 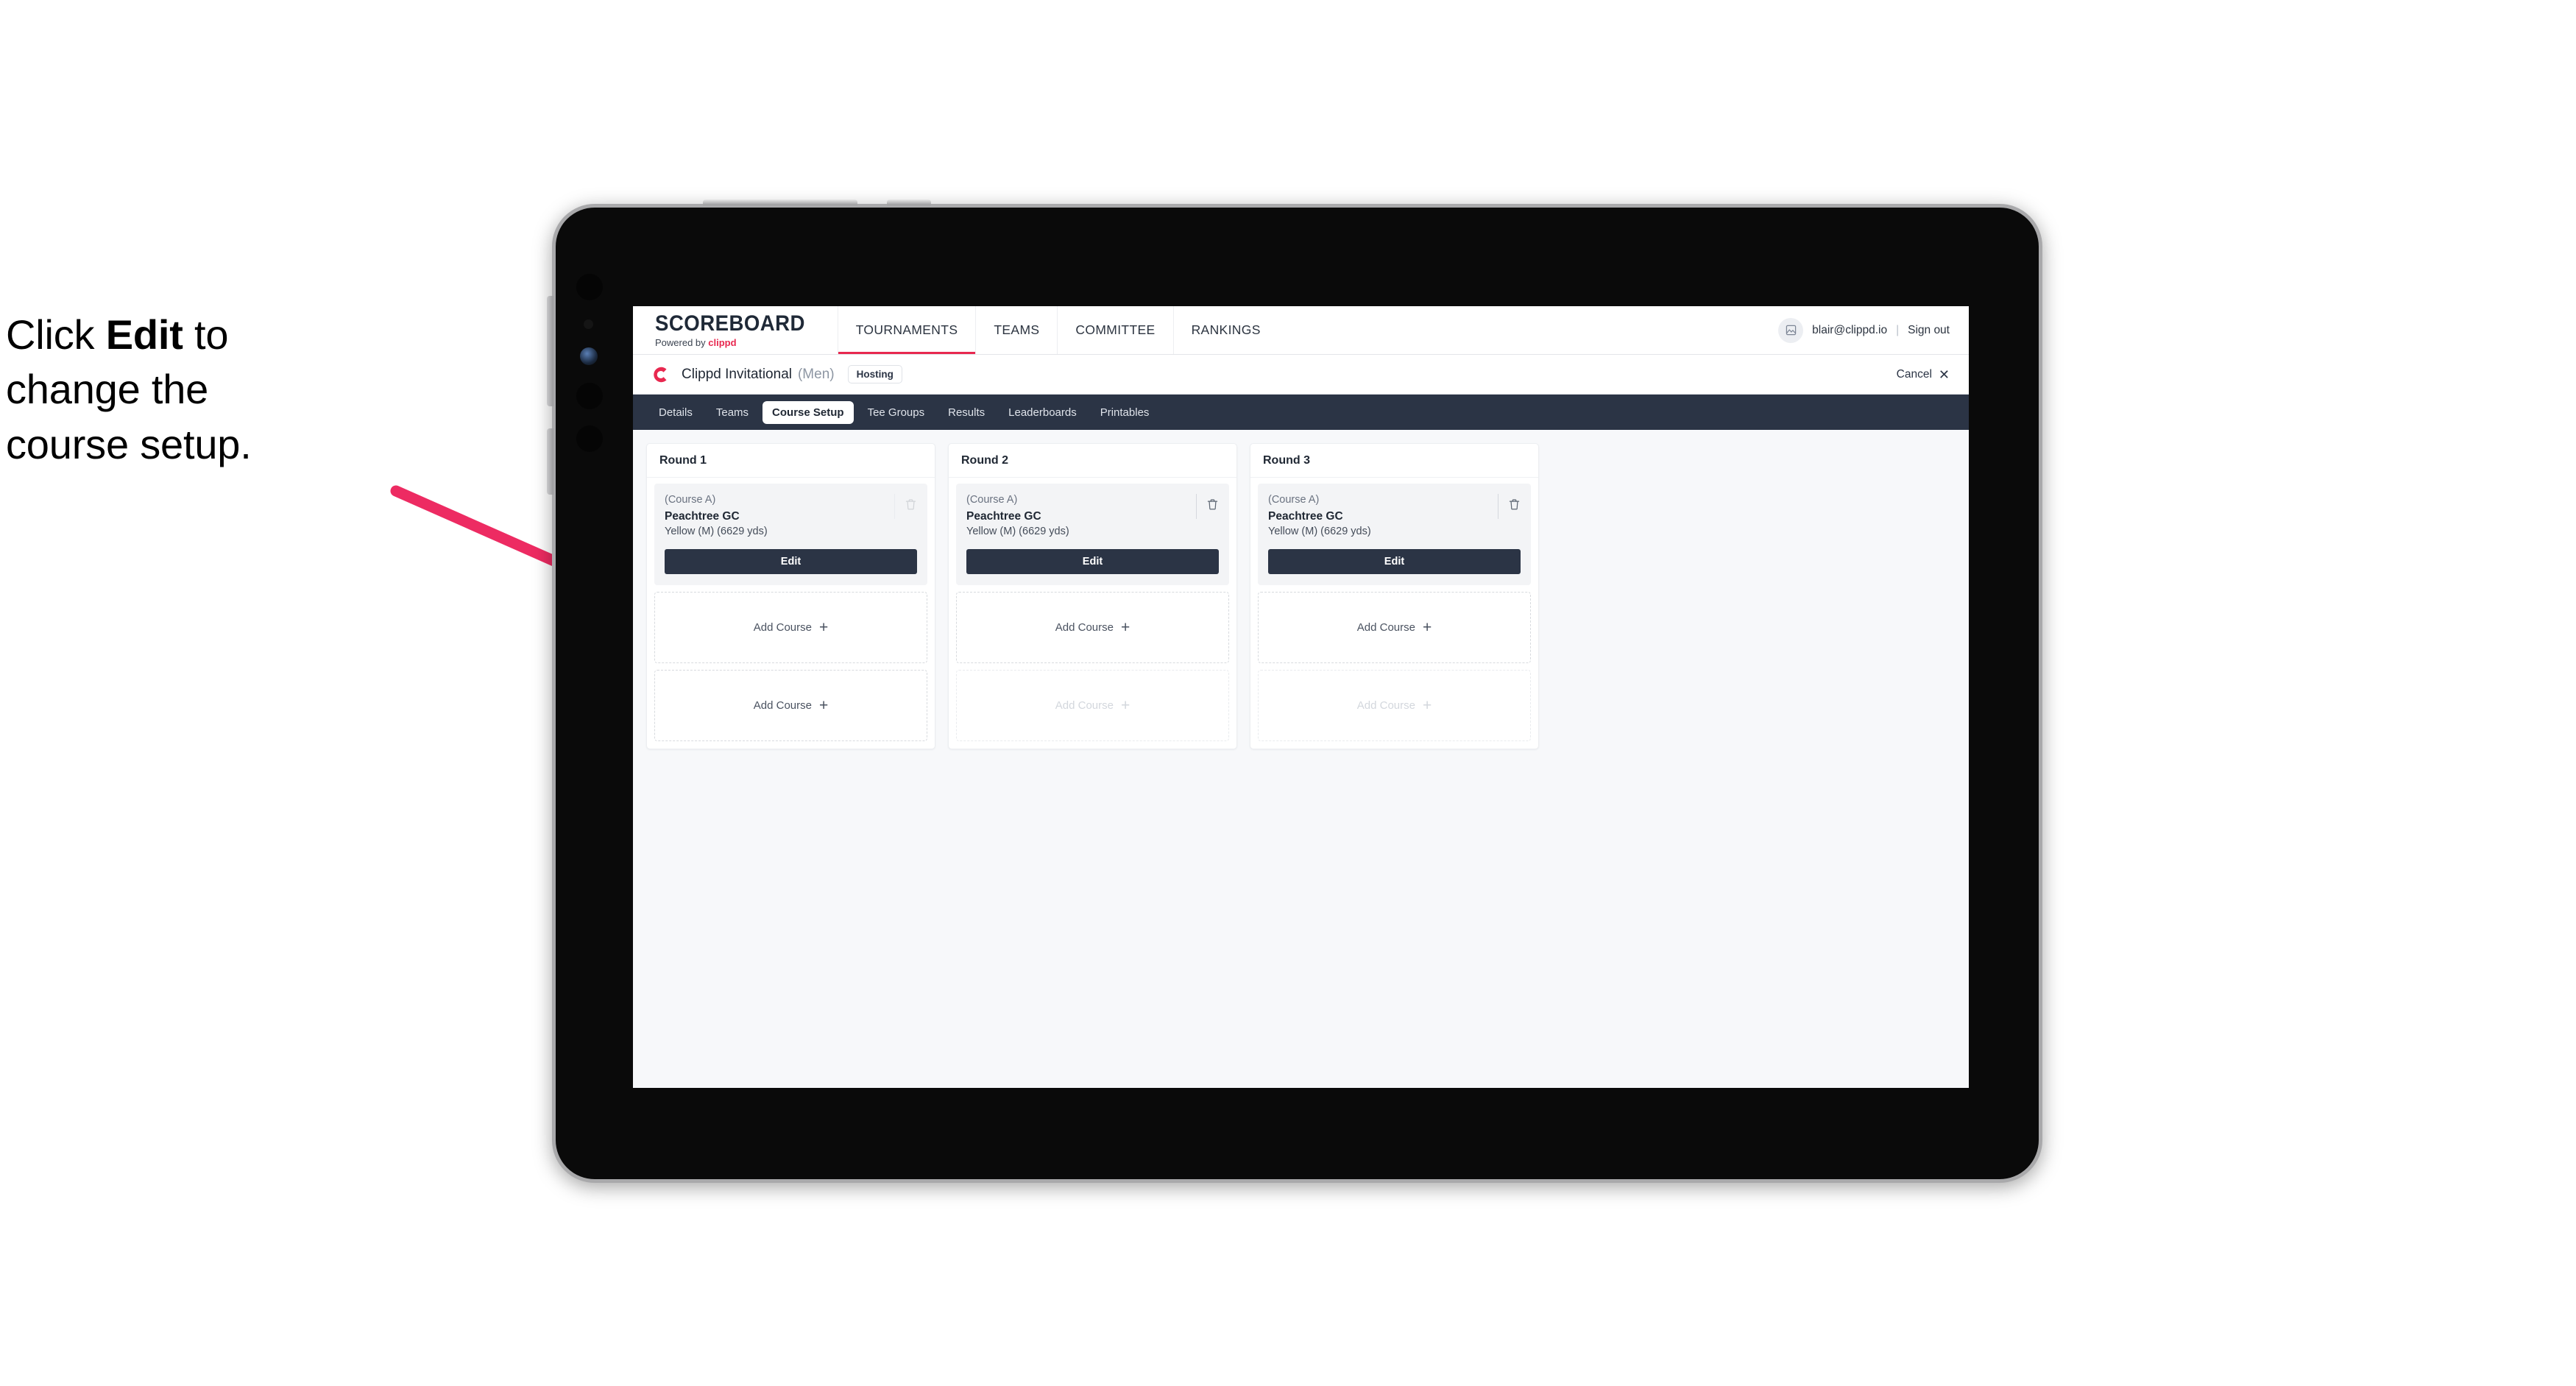 I want to click on status-badge: Hosting, so click(x=874, y=374).